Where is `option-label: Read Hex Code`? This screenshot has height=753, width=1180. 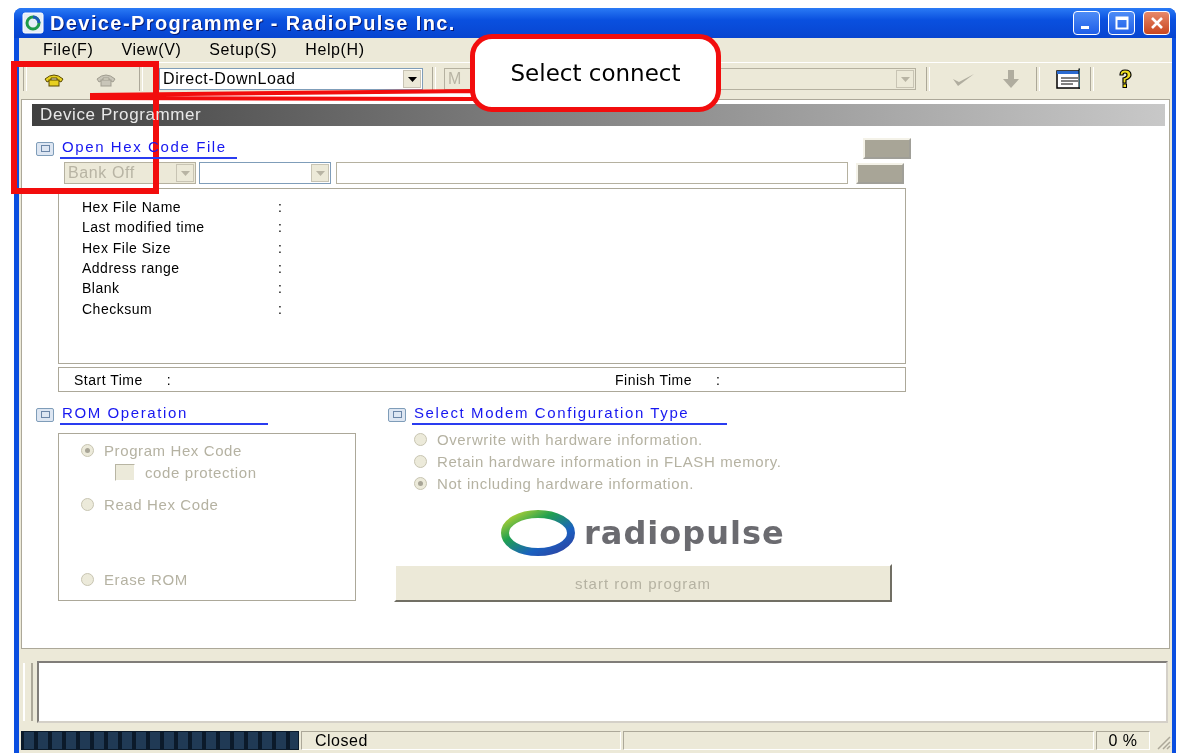 option-label: Read Hex Code is located at coordinates (161, 504).